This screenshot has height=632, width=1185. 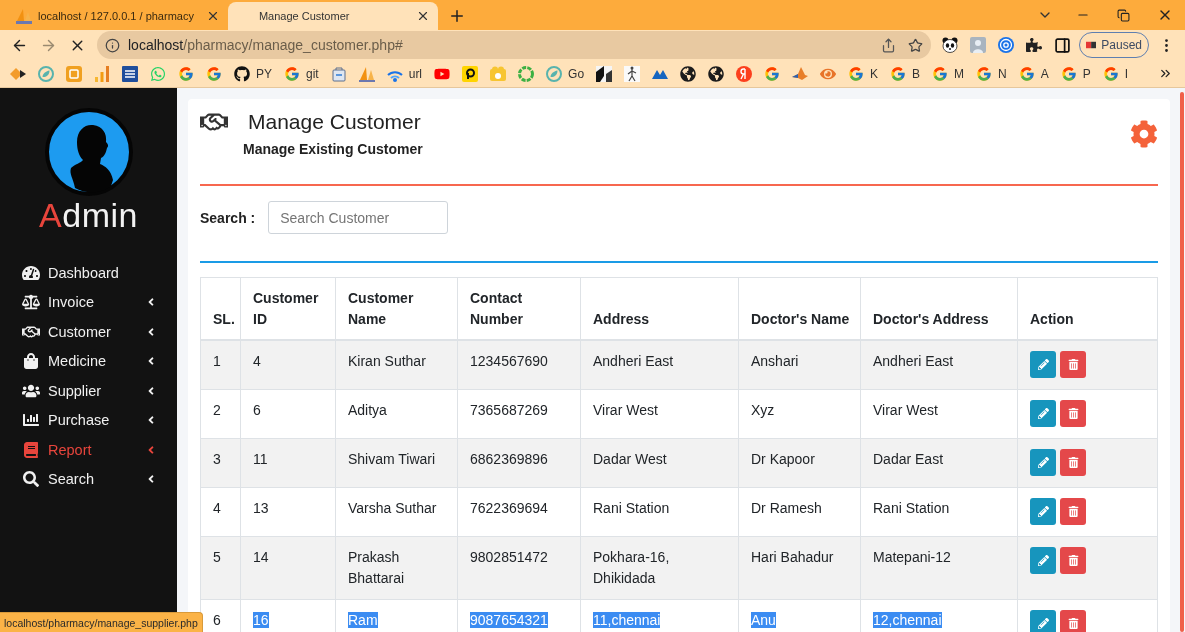 What do you see at coordinates (338, 73) in the screenshot?
I see `clipboard-icon` at bounding box center [338, 73].